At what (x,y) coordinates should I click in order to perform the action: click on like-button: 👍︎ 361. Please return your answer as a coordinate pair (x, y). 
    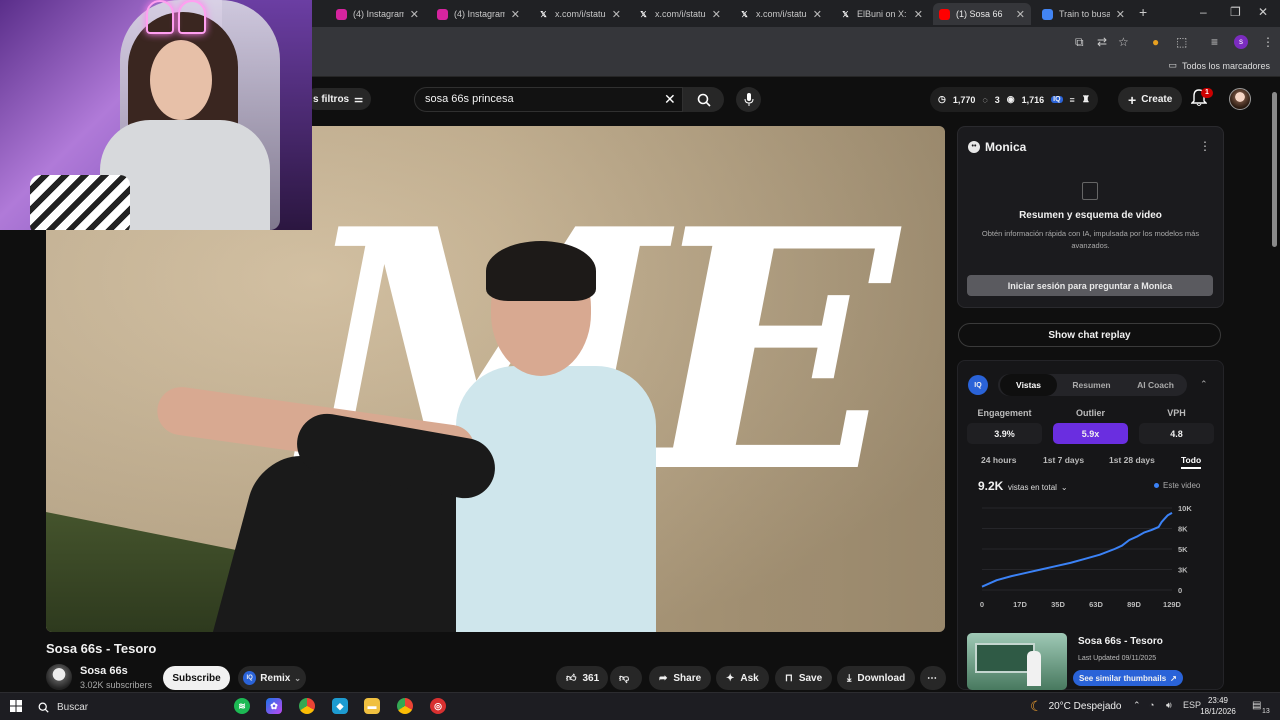
    Looking at the image, I should click on (582, 678).